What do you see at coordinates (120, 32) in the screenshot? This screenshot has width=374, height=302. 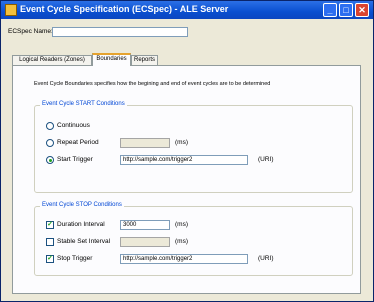 I see `spec-name-input` at bounding box center [120, 32].